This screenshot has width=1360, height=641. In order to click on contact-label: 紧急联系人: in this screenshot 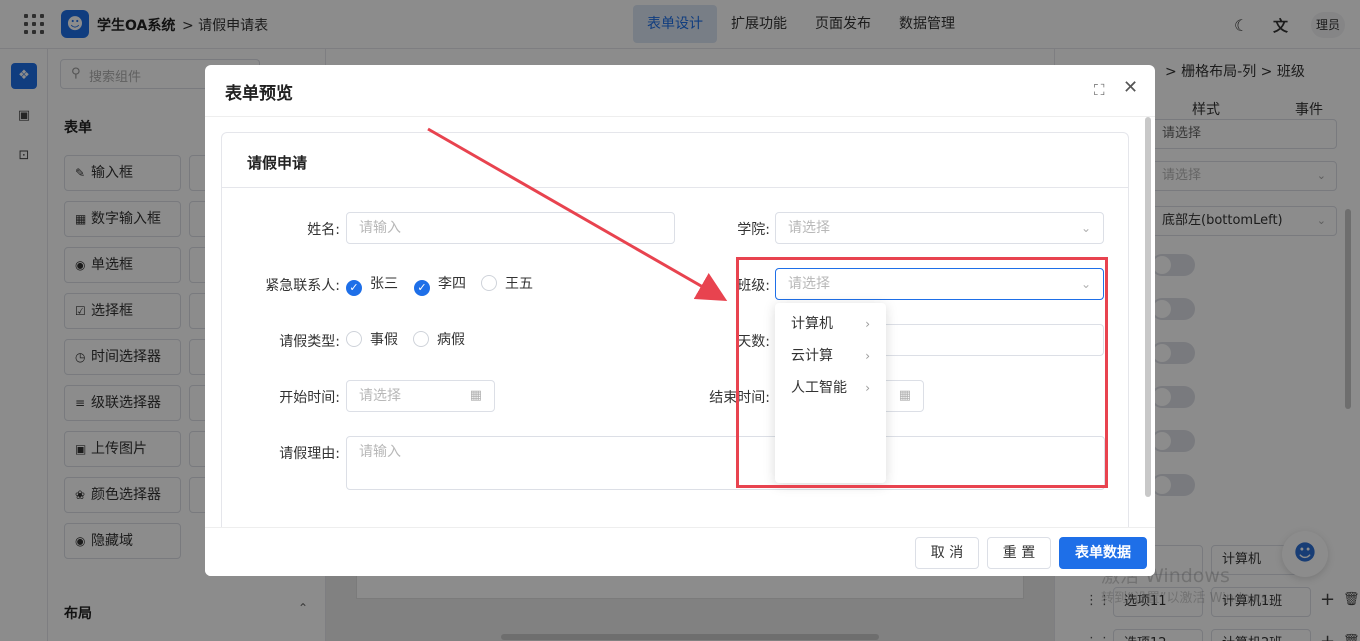, I will do `click(302, 286)`.